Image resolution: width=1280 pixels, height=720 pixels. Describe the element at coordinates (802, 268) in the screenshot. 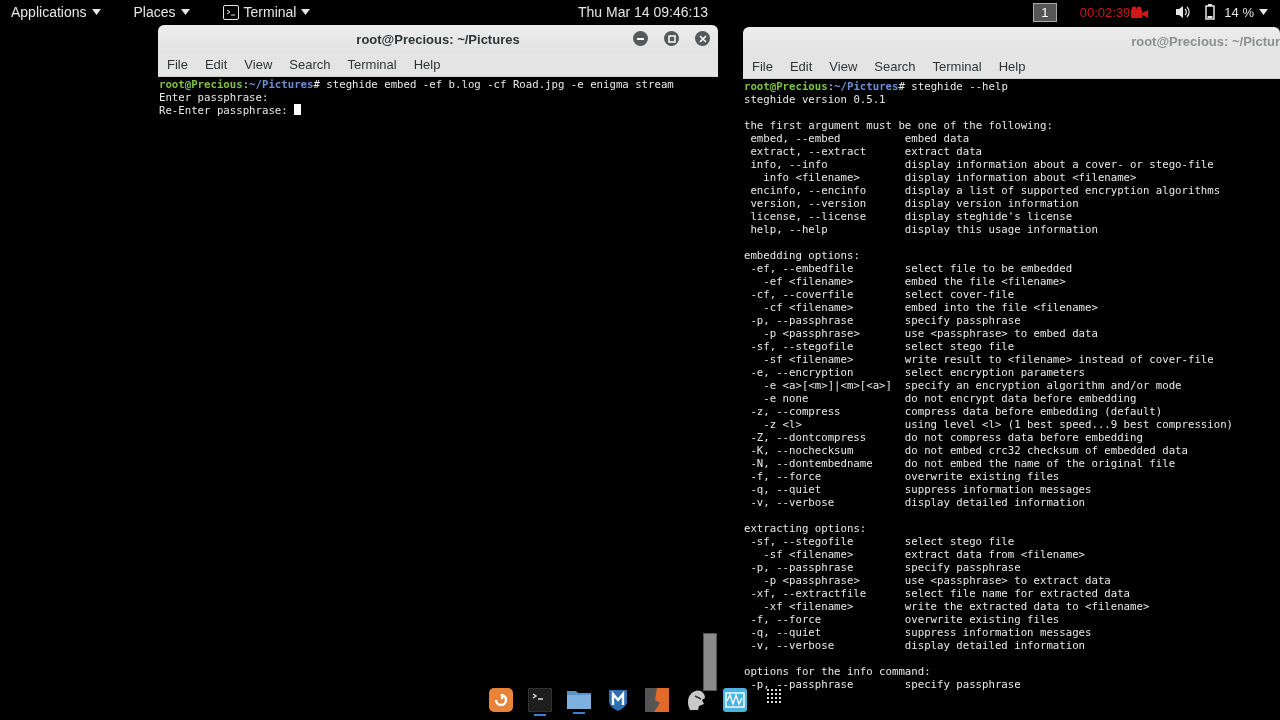

I see `option-name: -ef, --embedfile` at that location.